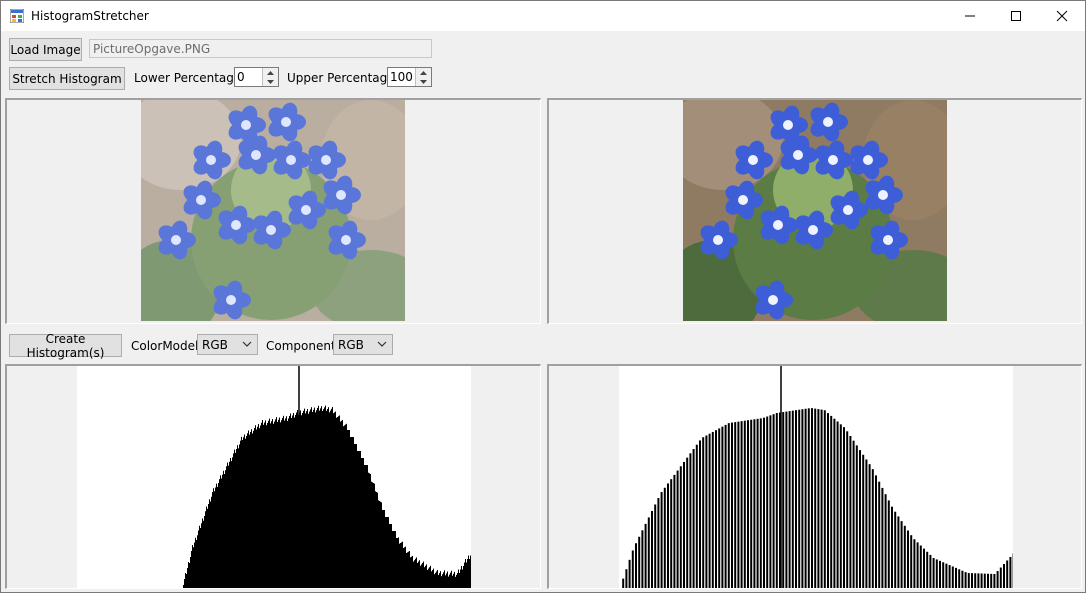 This screenshot has height=593, width=1086. Describe the element at coordinates (215, 345) in the screenshot. I see `color-model-value: RGB` at that location.